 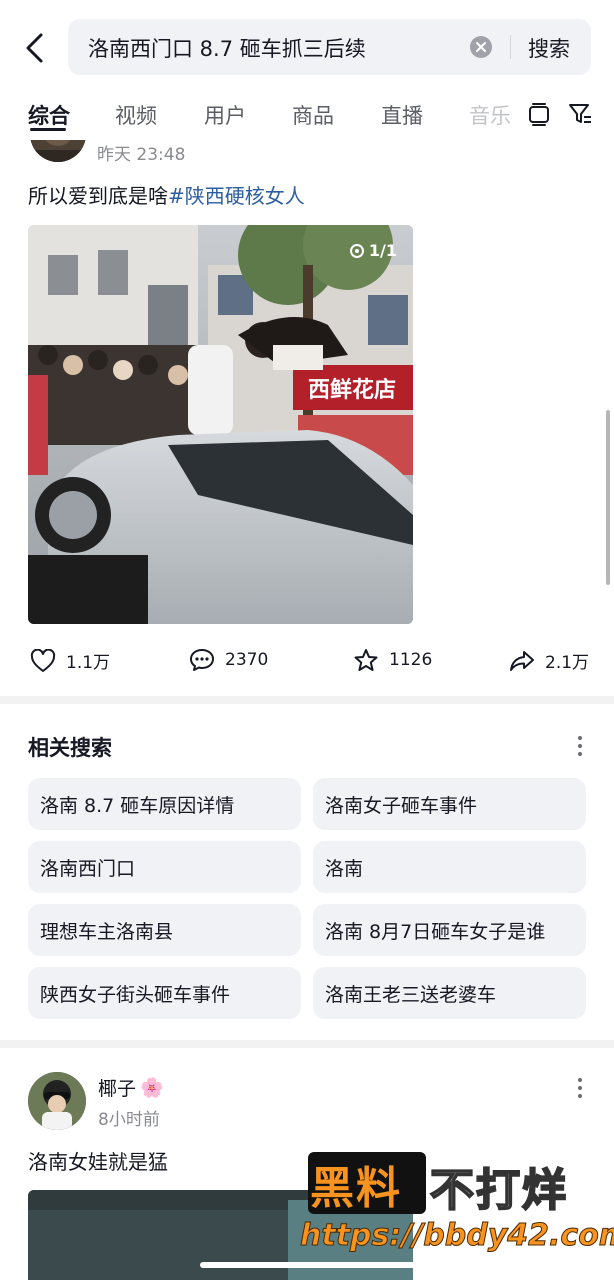 What do you see at coordinates (49, 115) in the screenshot?
I see `tab-comprehensive: 综合` at bounding box center [49, 115].